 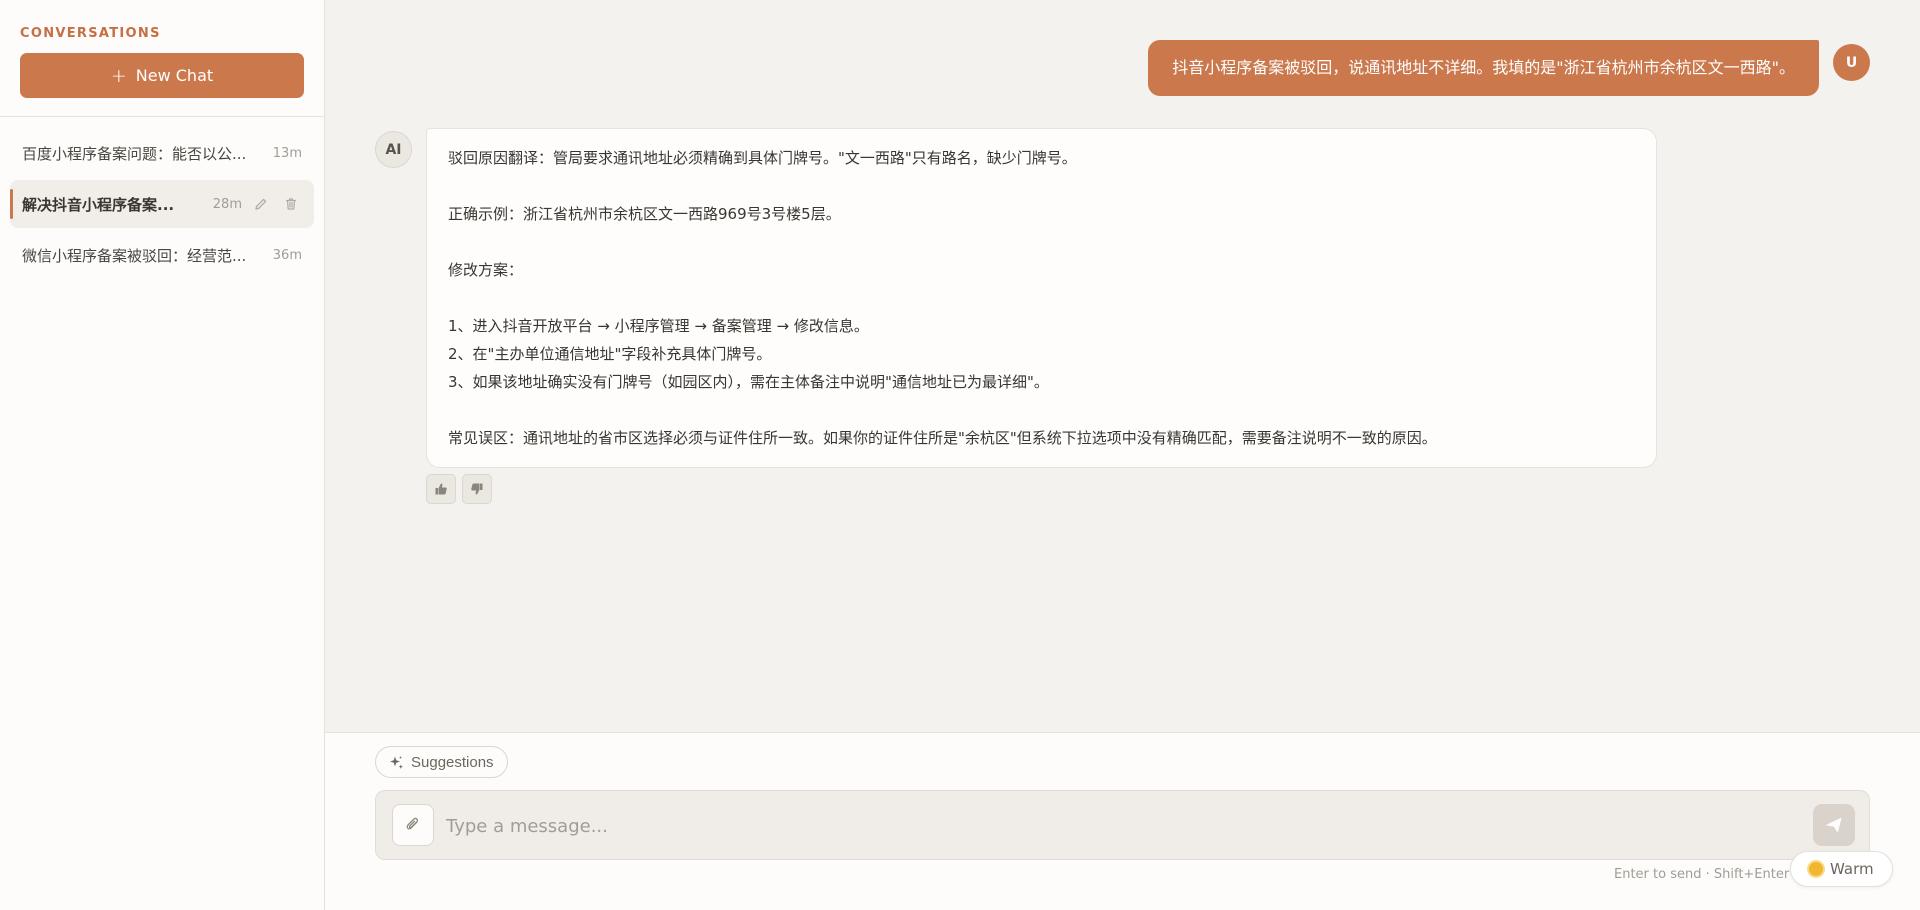 What do you see at coordinates (118, 75) in the screenshot?
I see `plus-icon: +` at bounding box center [118, 75].